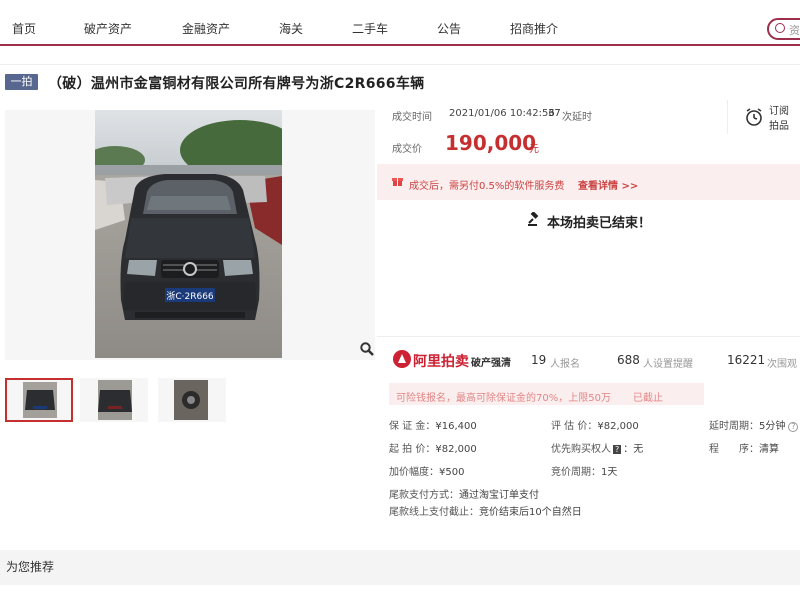 This screenshot has width=800, height=600. What do you see at coordinates (769, 449) in the screenshot?
I see `procedure-value: 清算` at bounding box center [769, 449].